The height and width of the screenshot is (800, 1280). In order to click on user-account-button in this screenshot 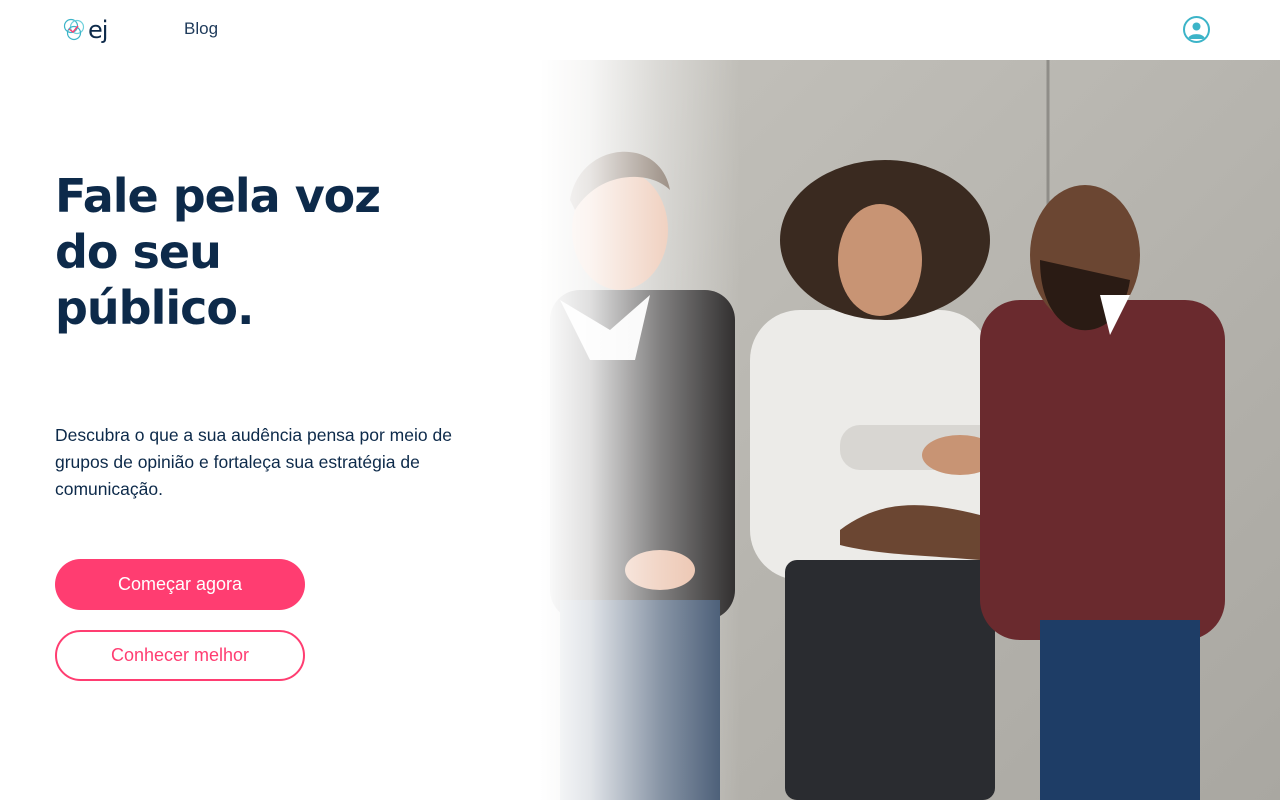, I will do `click(1196, 29)`.